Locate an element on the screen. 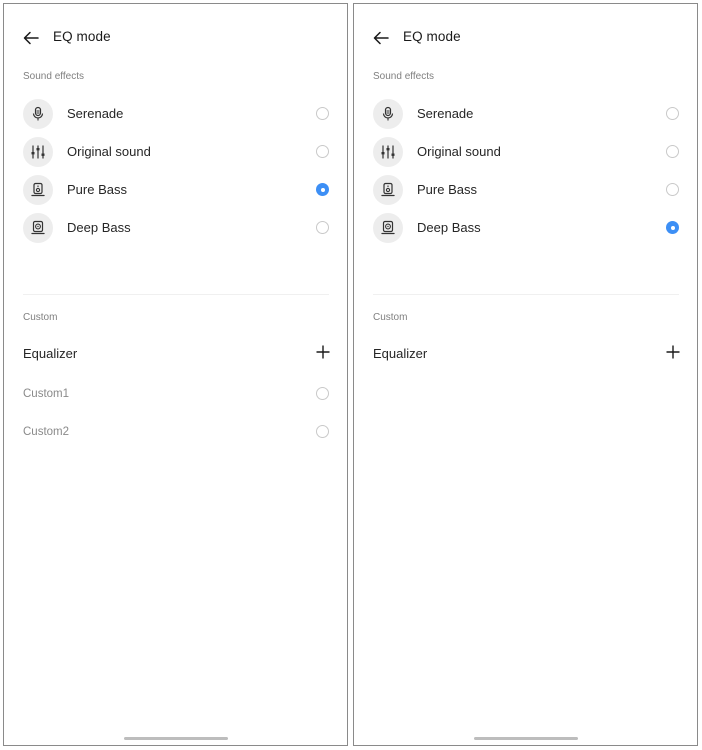 The image size is (702, 750). radio-custom1 is located at coordinates (322, 393).